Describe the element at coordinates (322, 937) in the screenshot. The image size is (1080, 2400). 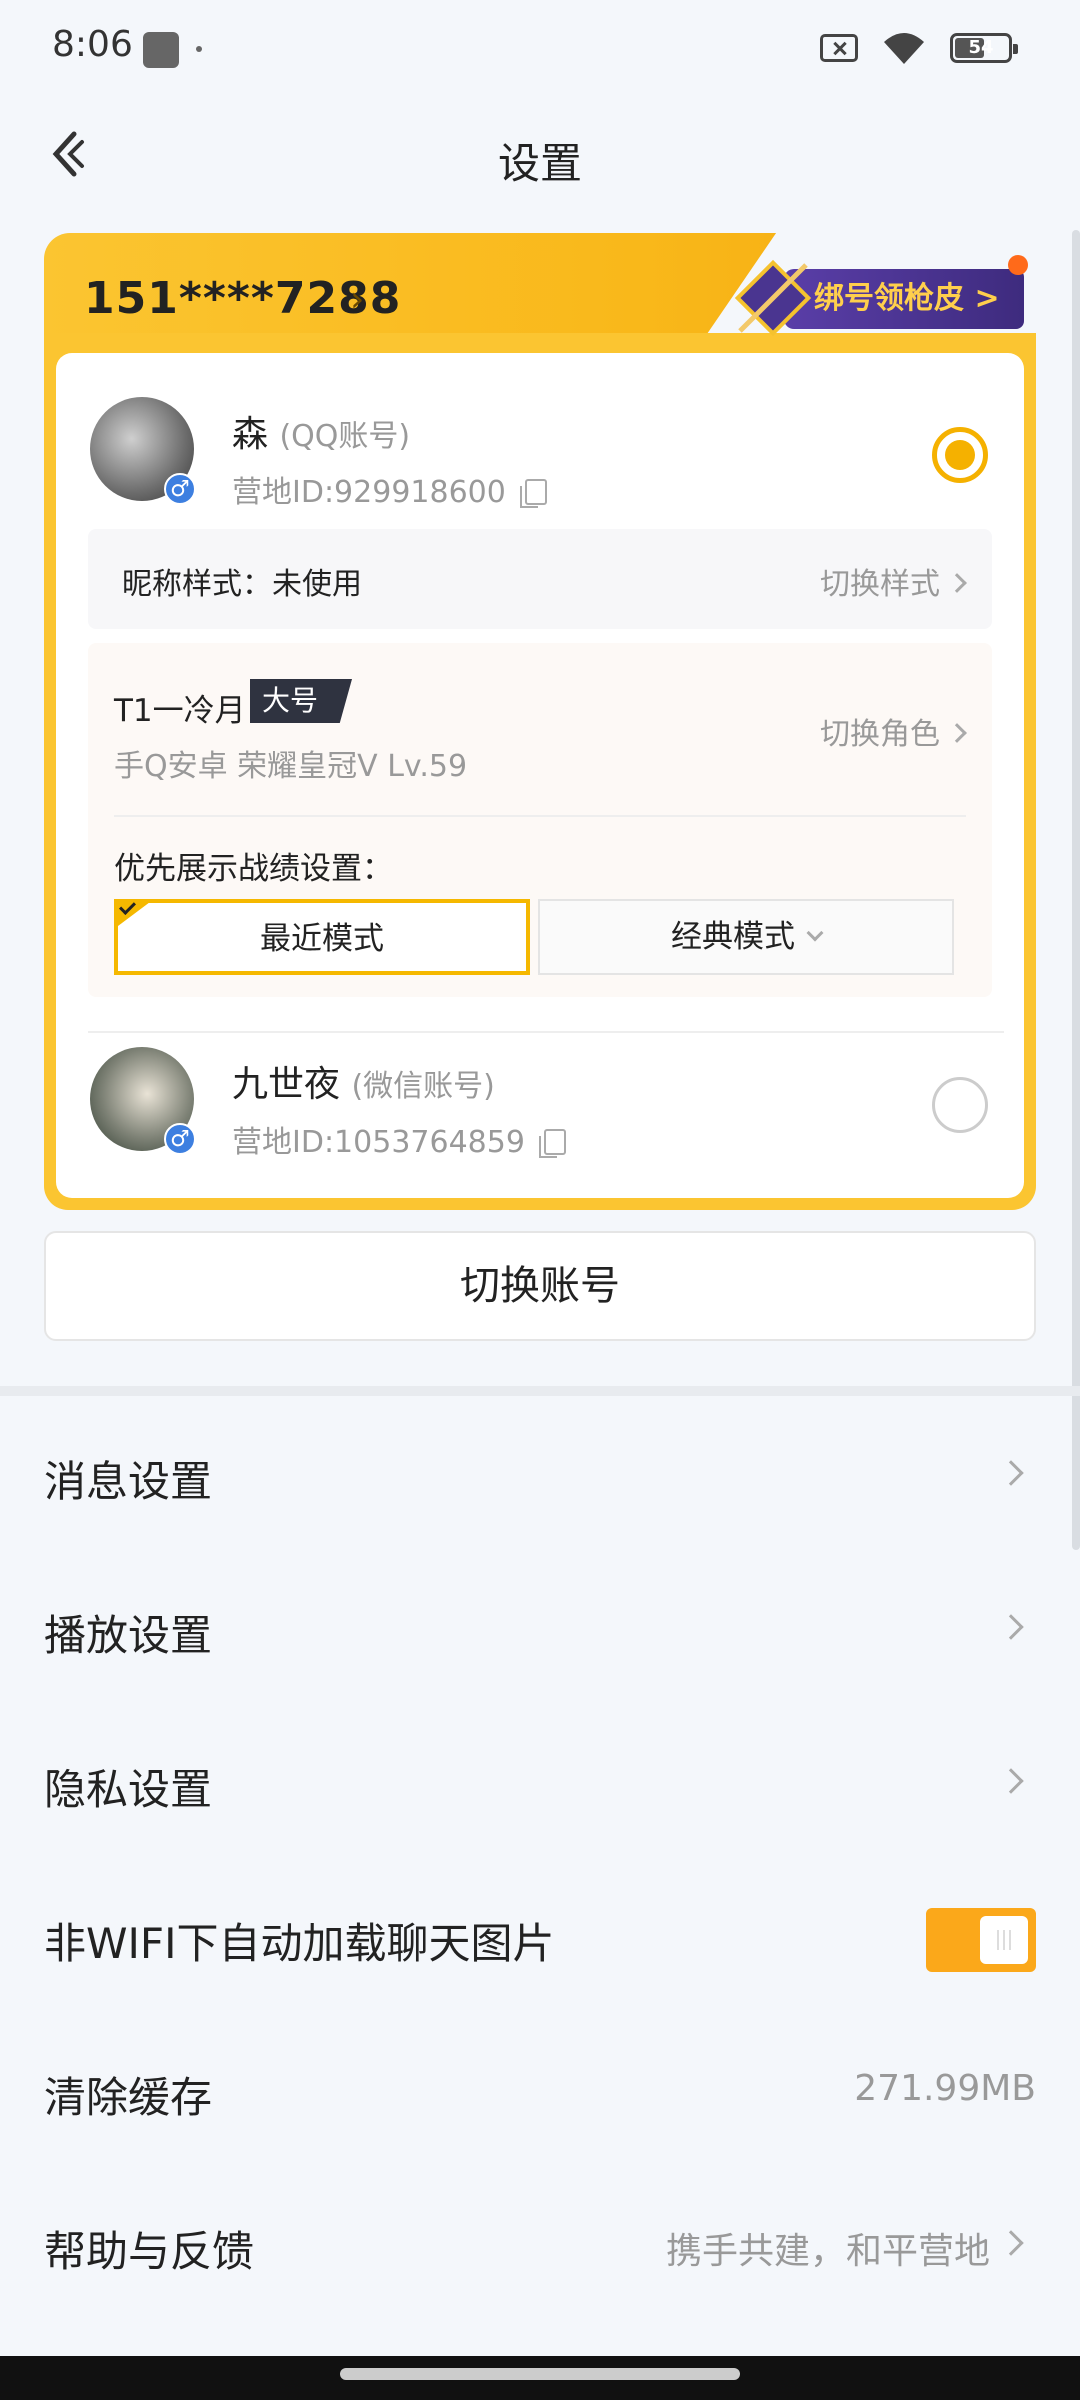
I see `recent-mode-button: 最近模式` at that location.